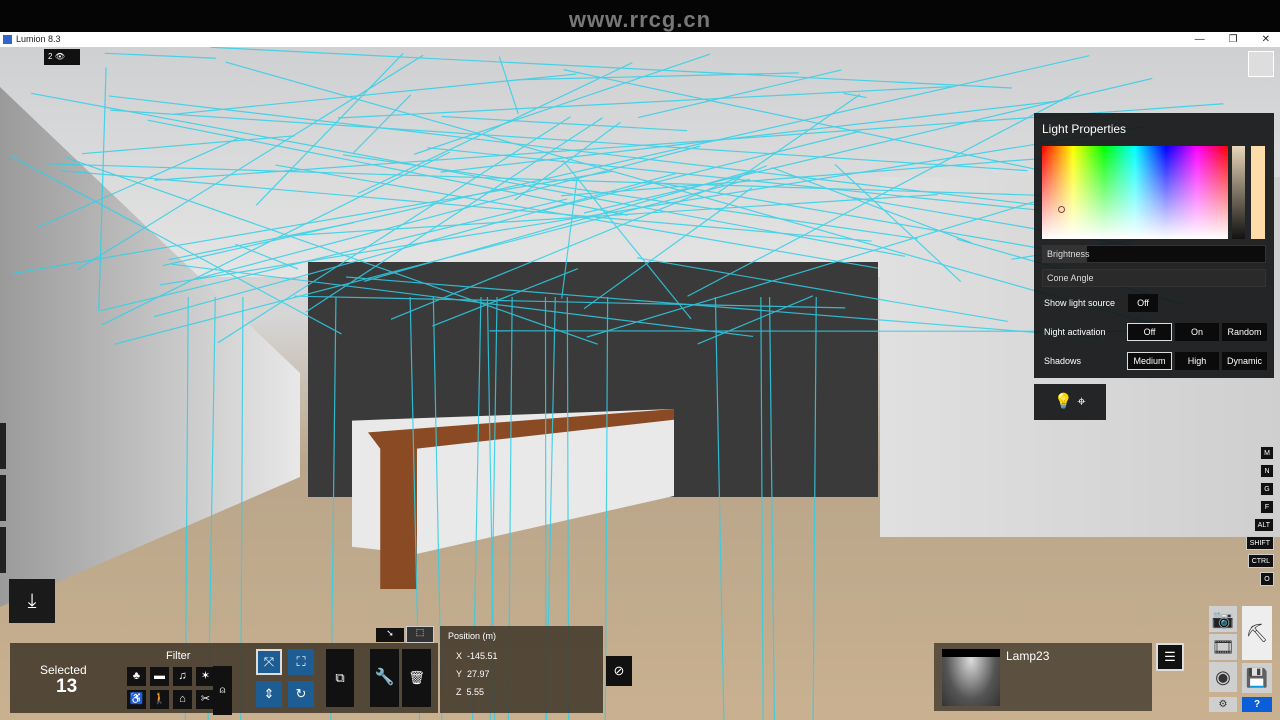 This screenshot has width=1280, height=720. I want to click on key-m: M, so click(1267, 453).